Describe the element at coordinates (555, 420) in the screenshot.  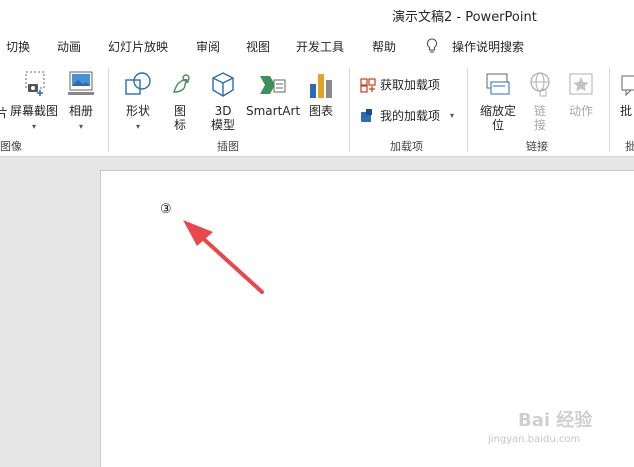
I see `watermark-brand: Bai 经验` at that location.